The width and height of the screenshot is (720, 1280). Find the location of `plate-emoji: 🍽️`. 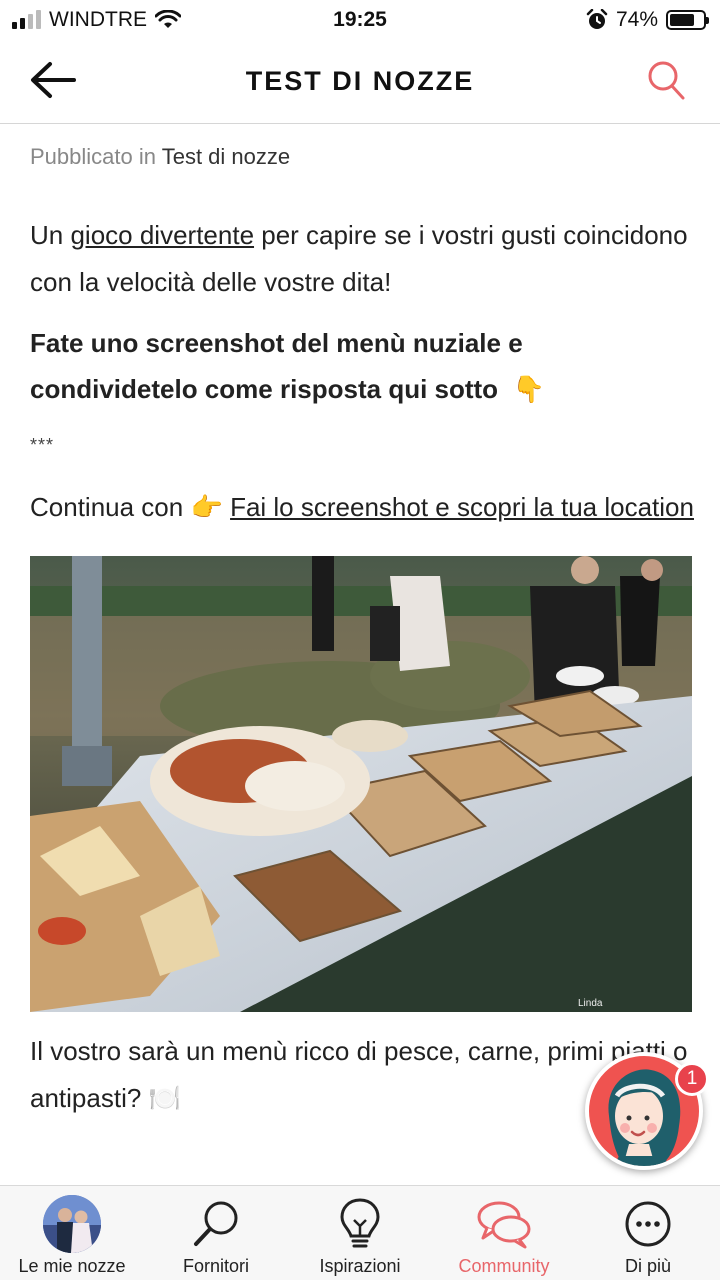

plate-emoji: 🍽️ is located at coordinates (164, 1098).